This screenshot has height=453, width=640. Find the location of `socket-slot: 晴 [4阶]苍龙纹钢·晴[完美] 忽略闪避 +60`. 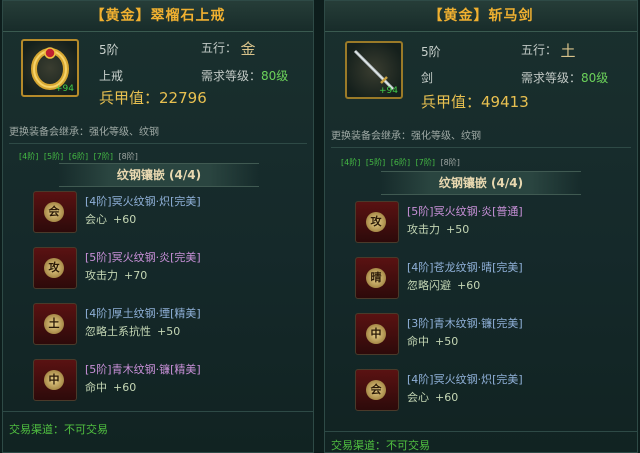

socket-slot: 晴 [4阶]苍龙纹钢·晴[完美] 忽略闪避 +60 is located at coordinates (480, 278).